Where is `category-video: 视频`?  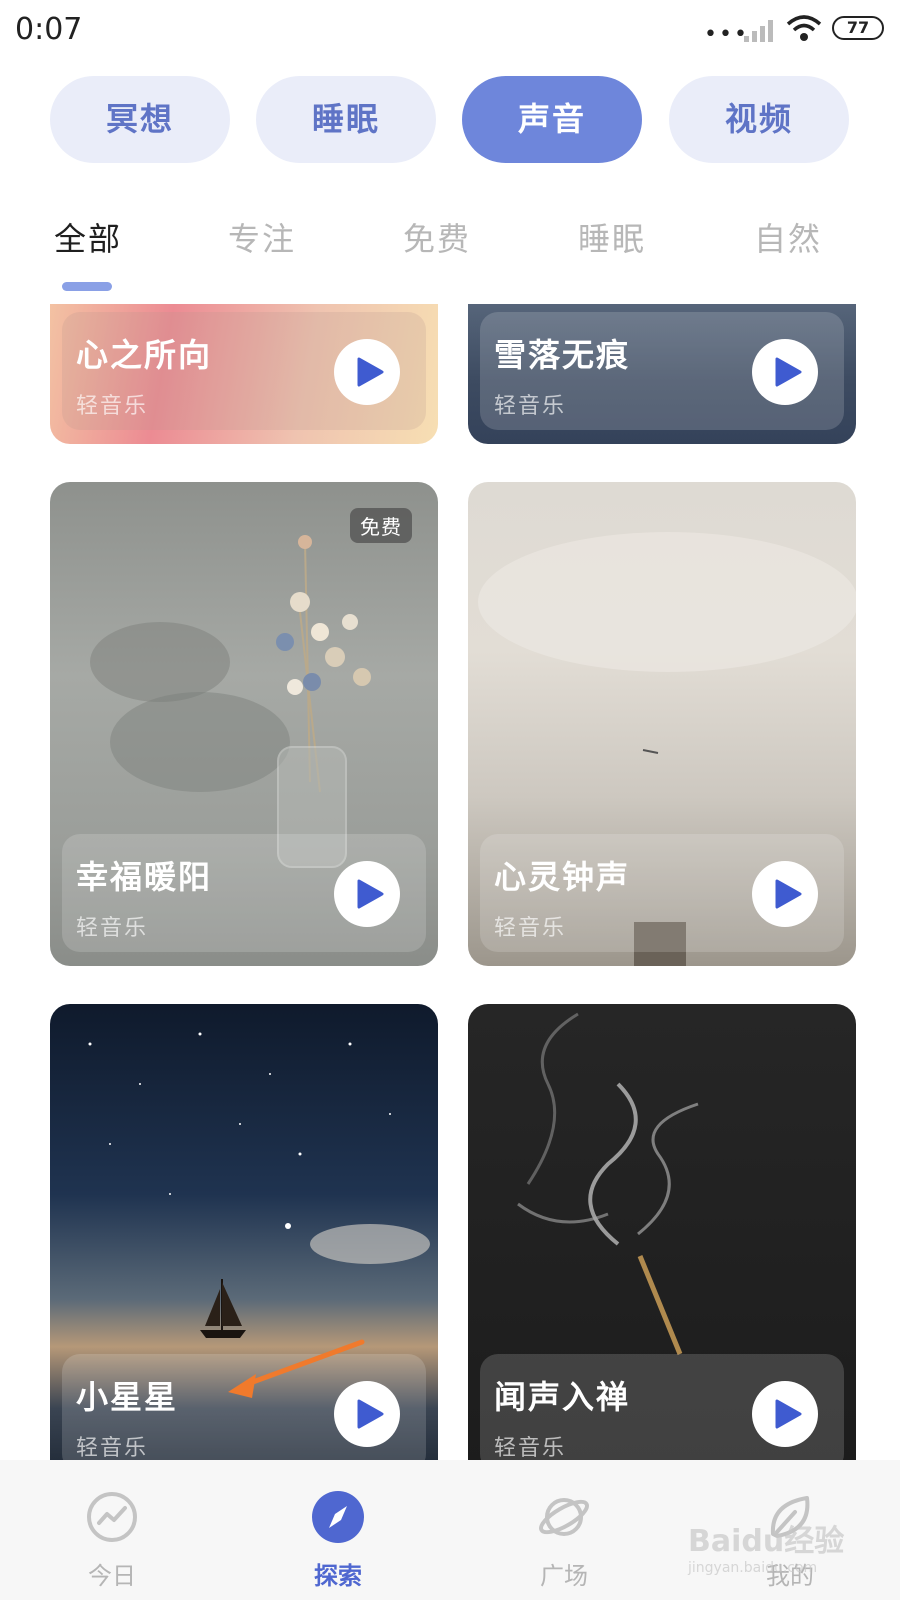 category-video: 视频 is located at coordinates (759, 119).